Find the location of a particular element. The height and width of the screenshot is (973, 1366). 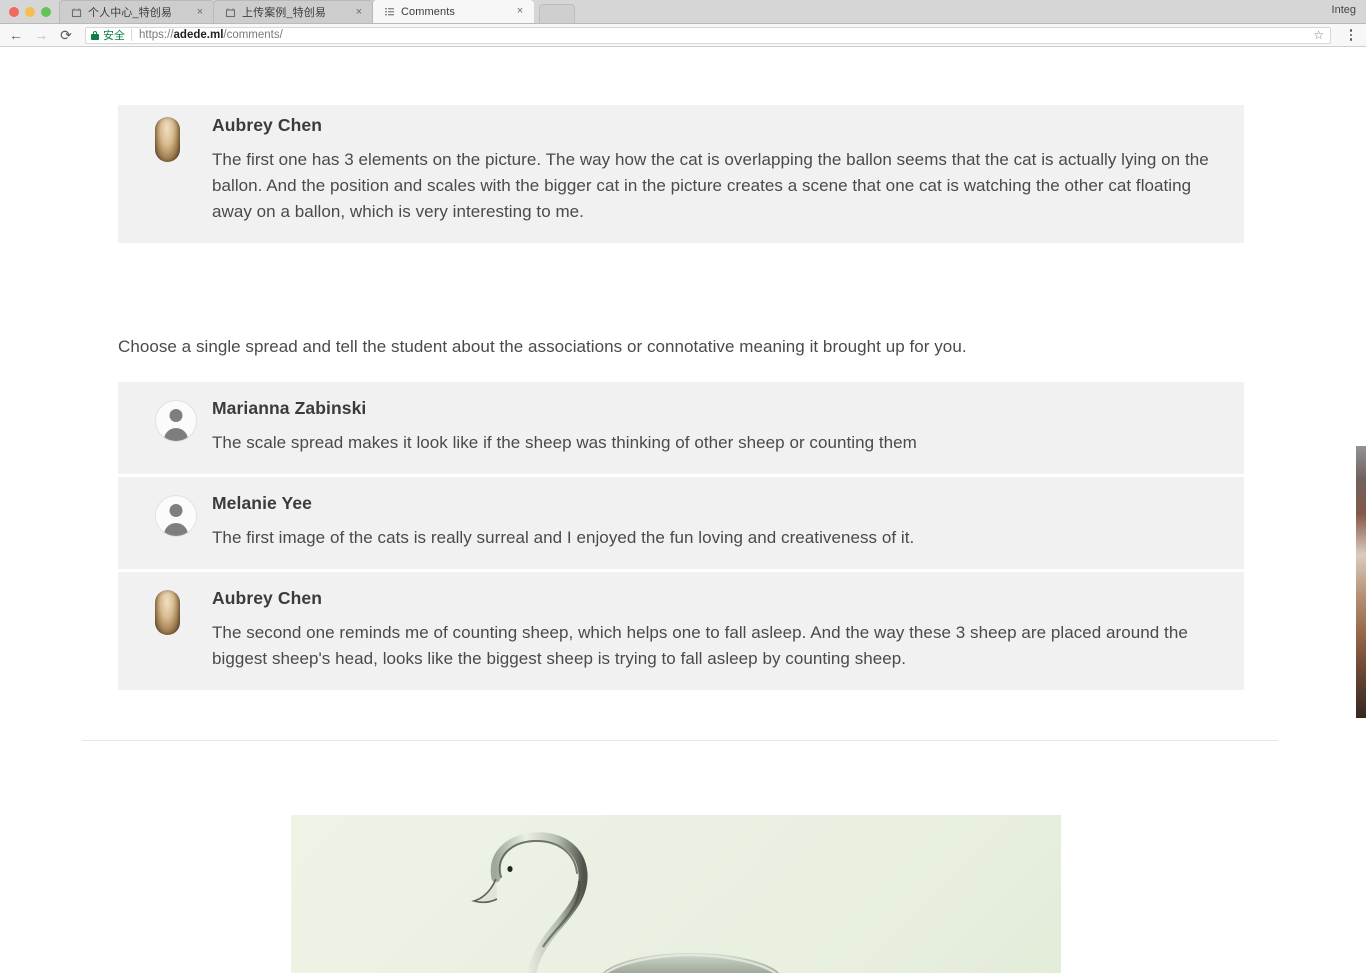

lock-icon is located at coordinates (95, 35).